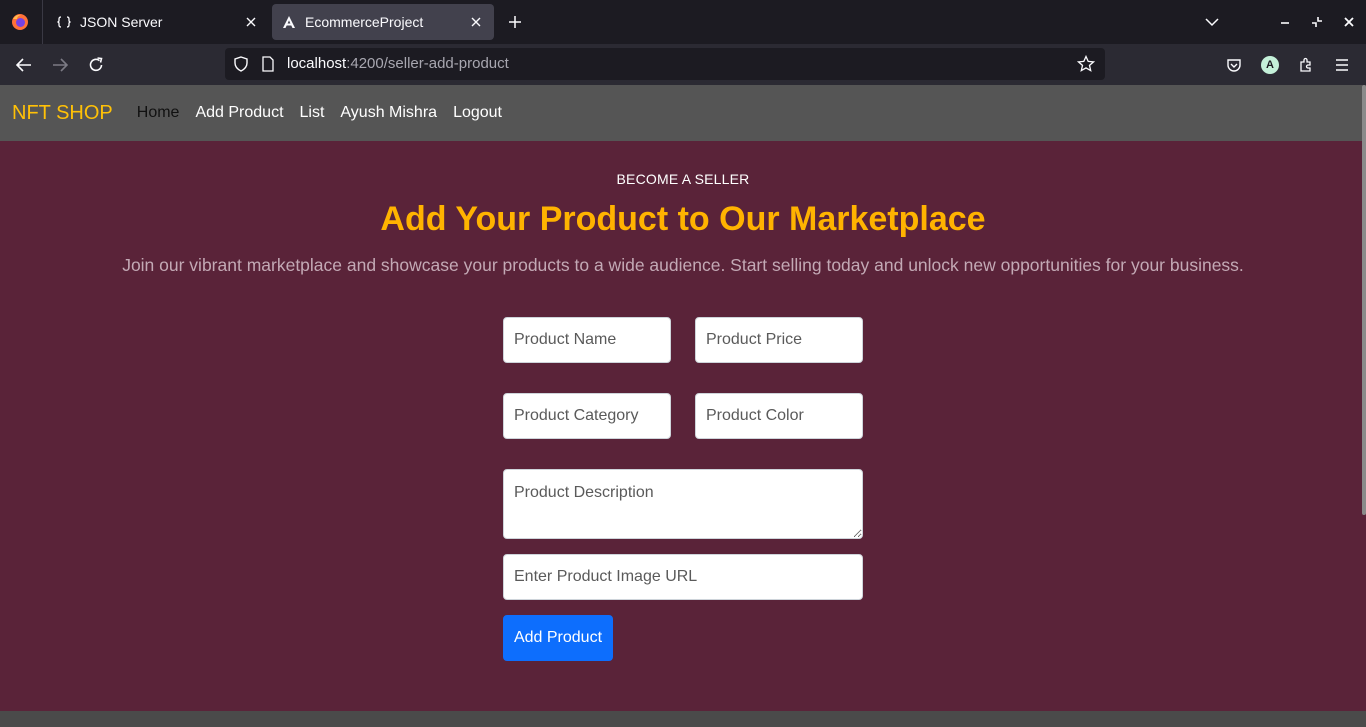 This screenshot has height=727, width=1366. I want to click on tab-ecommerce-project: EcommerceProject, so click(383, 22).